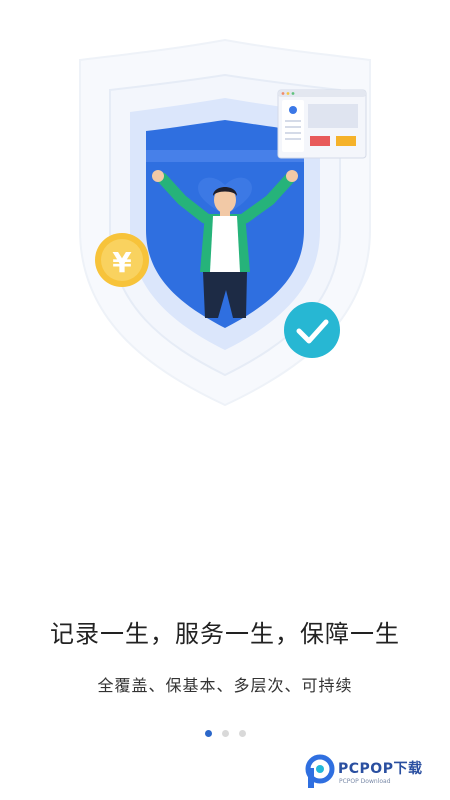 The image size is (450, 800). What do you see at coordinates (365, 781) in the screenshot?
I see `watermark-subtext: PCPOP Download` at bounding box center [365, 781].